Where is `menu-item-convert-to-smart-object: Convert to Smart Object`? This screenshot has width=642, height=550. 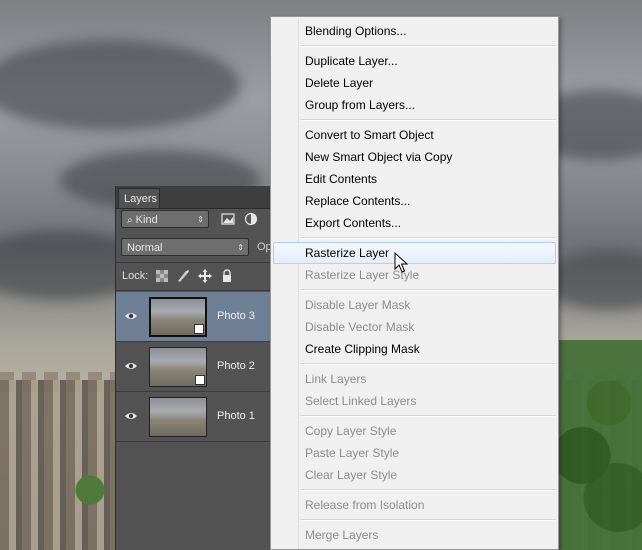 menu-item-convert-to-smart-object: Convert to Smart Object is located at coordinates (414, 135).